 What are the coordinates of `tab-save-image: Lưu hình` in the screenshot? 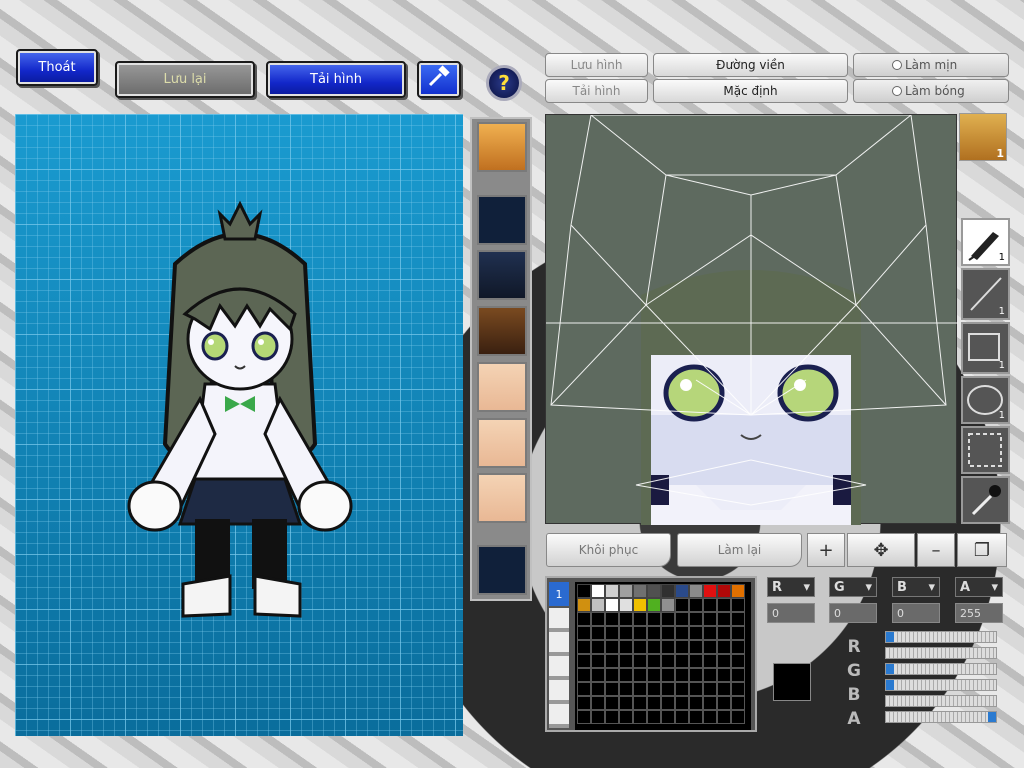 It's located at (596, 65).